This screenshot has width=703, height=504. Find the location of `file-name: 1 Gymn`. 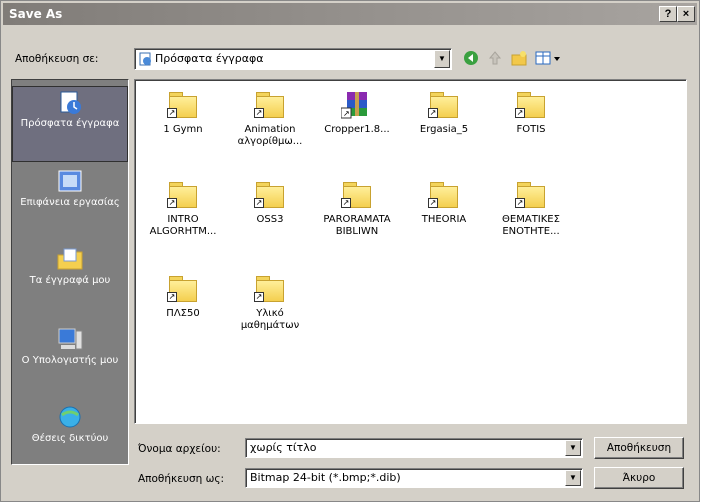

file-name: 1 Gymn is located at coordinates (183, 129).